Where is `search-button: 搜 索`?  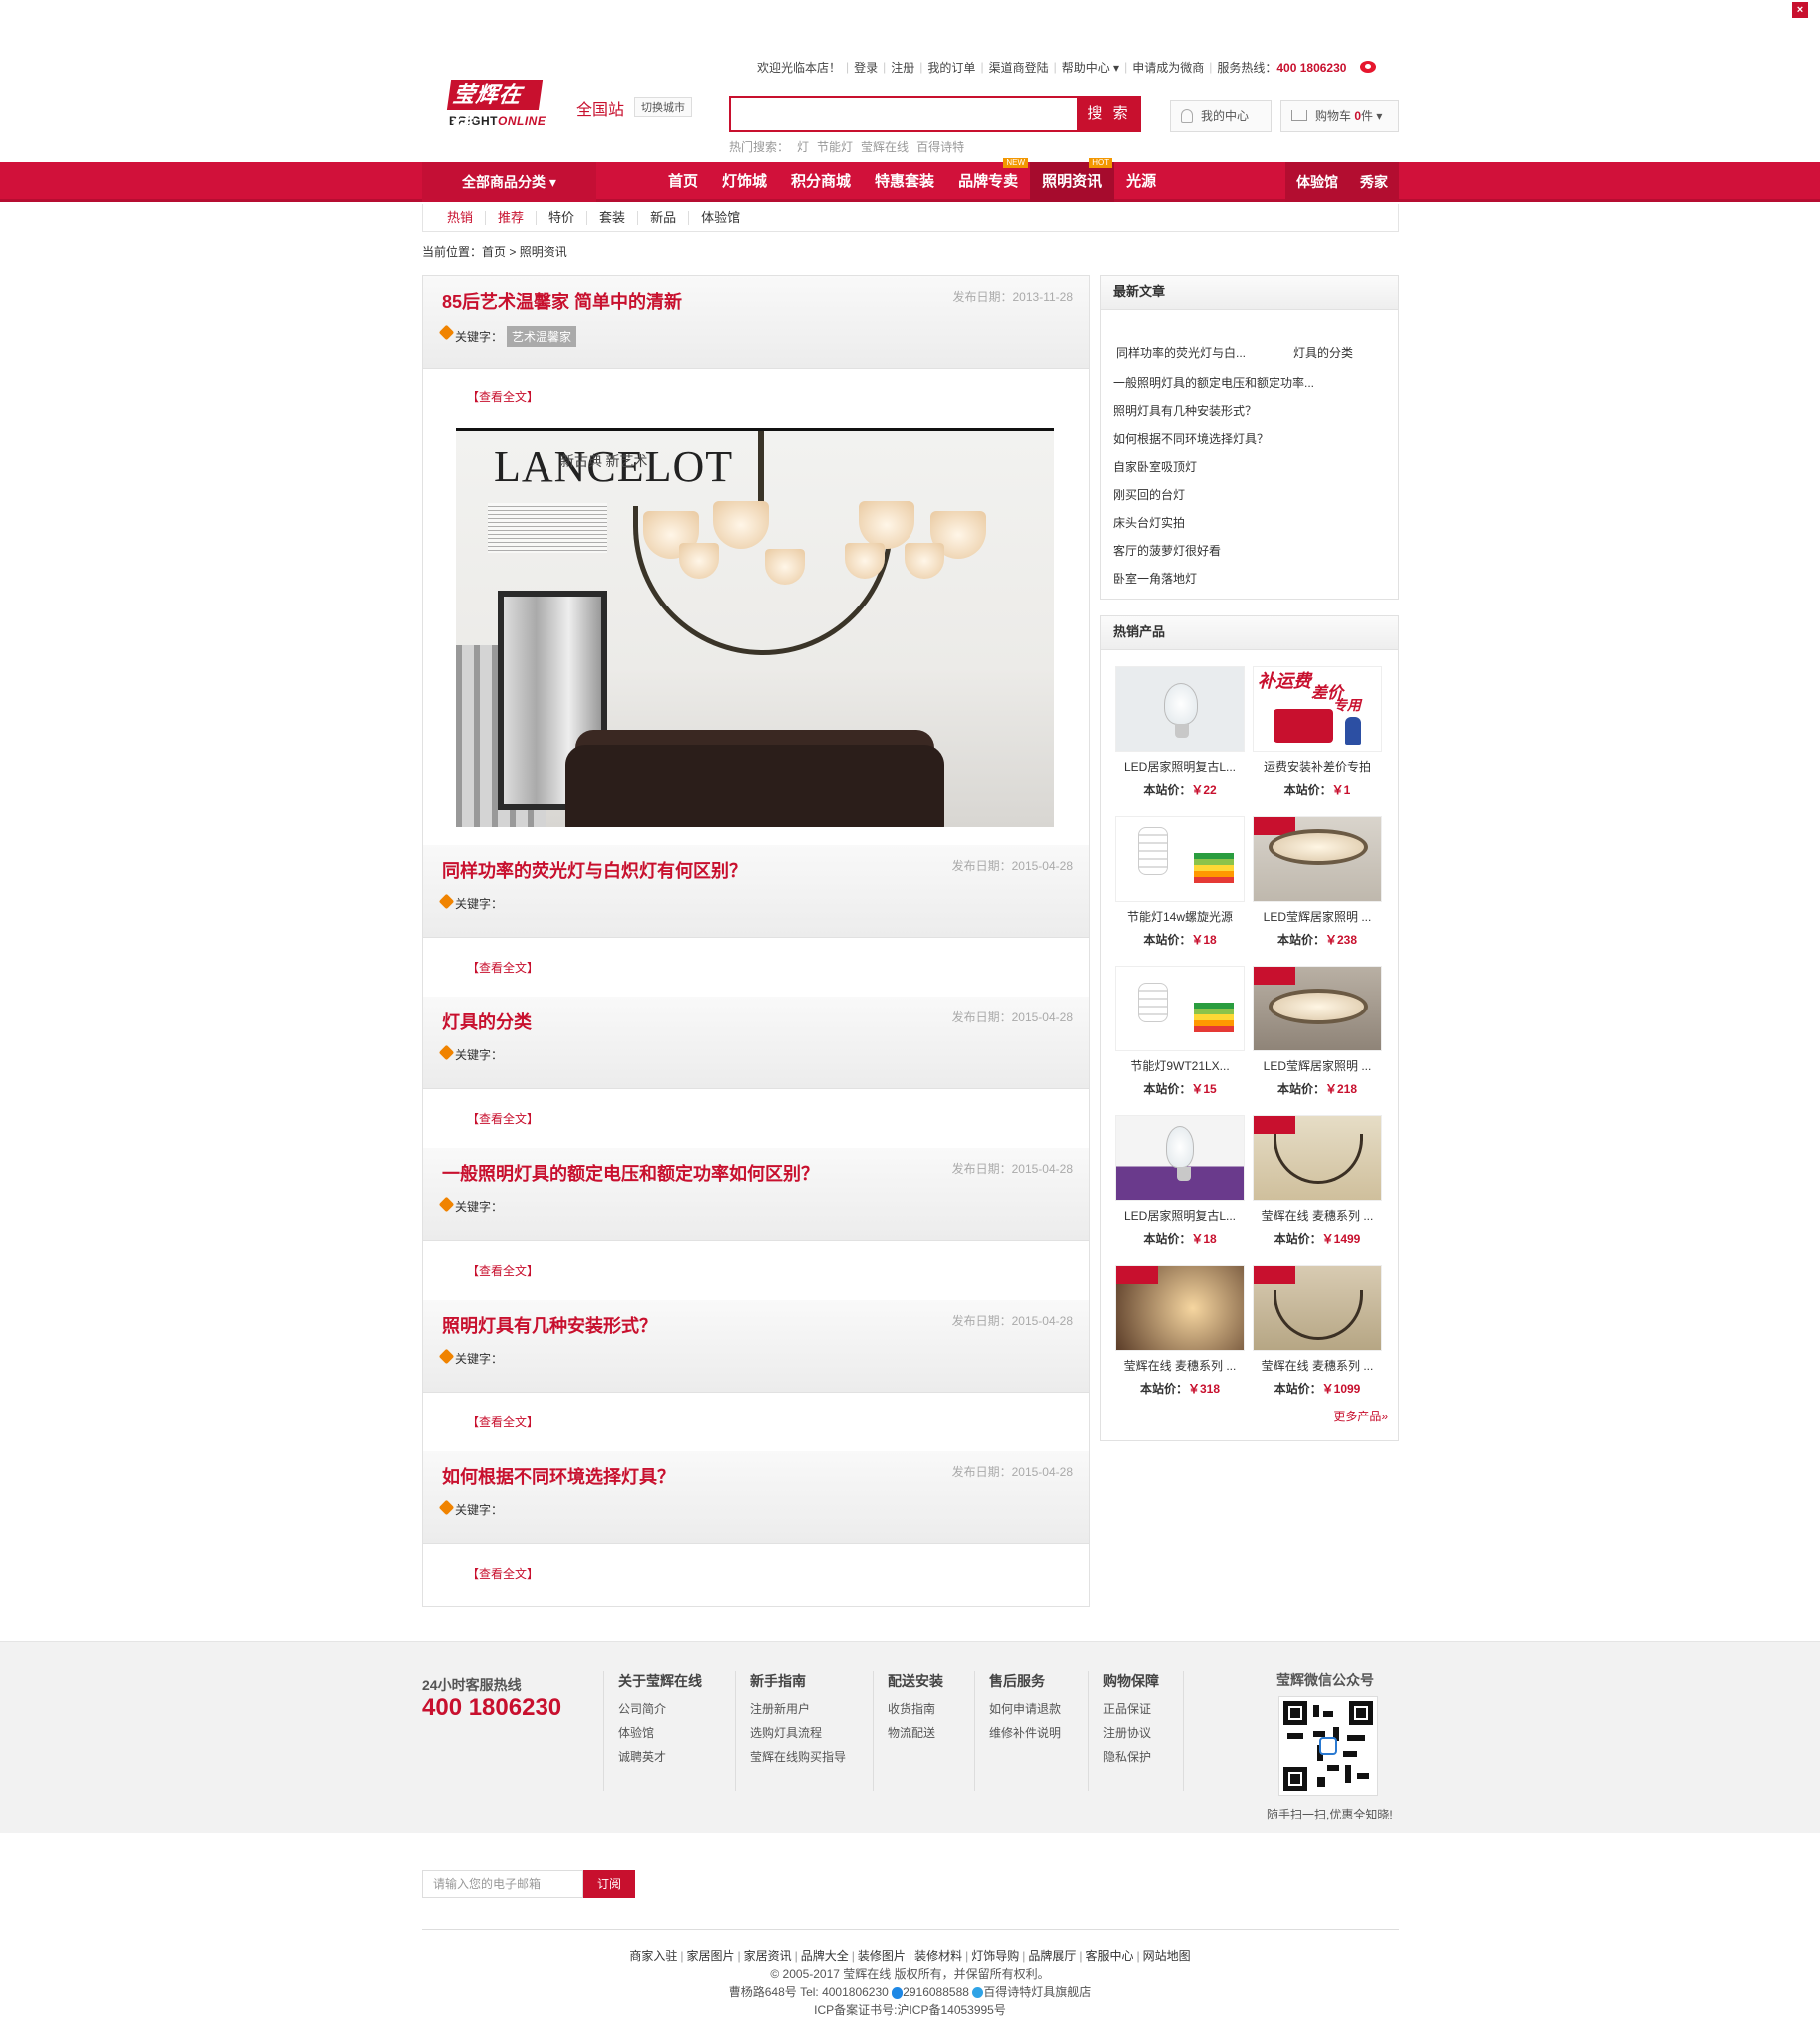
search-button: 搜 索 is located at coordinates (1109, 114).